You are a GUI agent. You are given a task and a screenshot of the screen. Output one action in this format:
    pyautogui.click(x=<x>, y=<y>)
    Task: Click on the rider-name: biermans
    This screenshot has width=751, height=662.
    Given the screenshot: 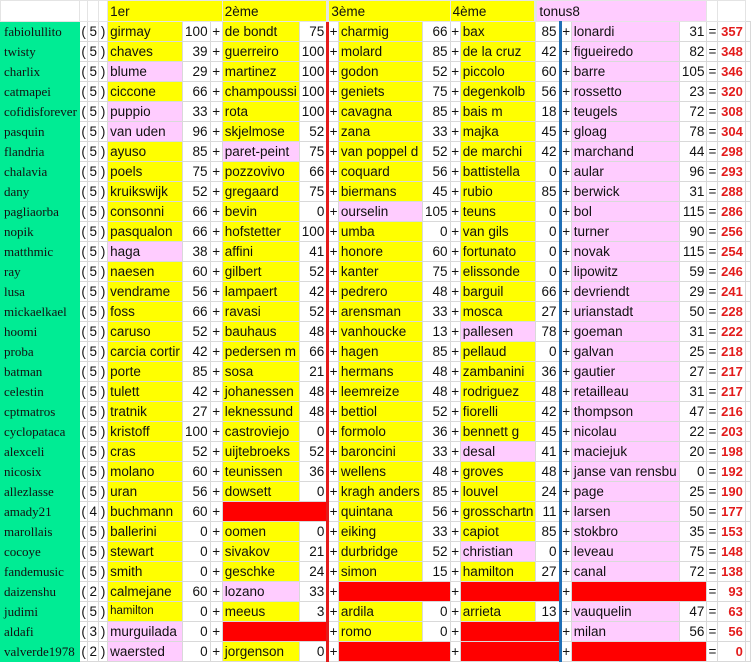 What is the action you would take?
    pyautogui.click(x=380, y=191)
    